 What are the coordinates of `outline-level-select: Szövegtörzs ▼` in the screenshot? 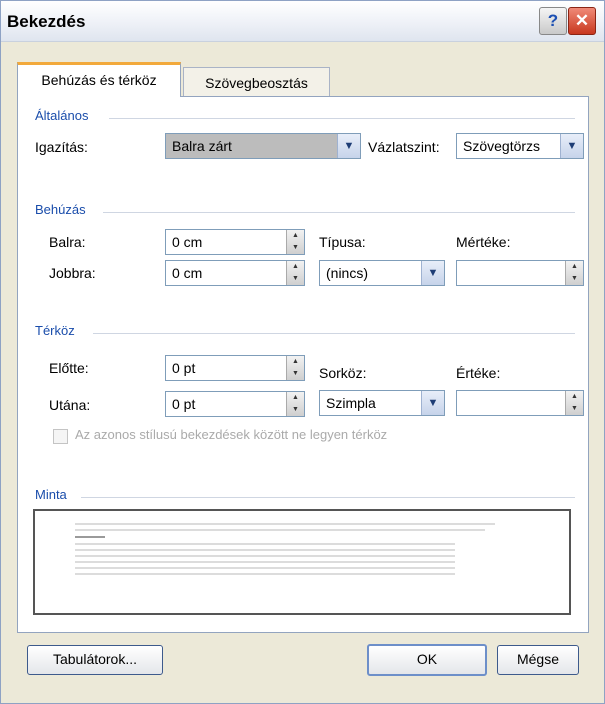 It's located at (520, 146).